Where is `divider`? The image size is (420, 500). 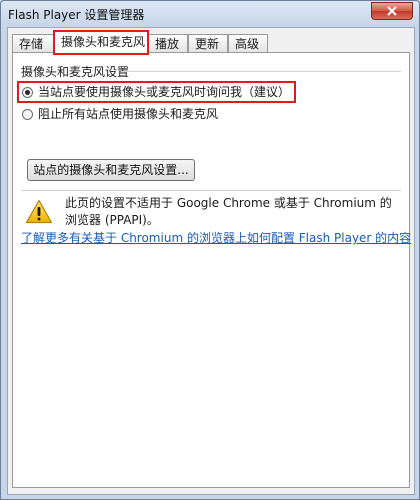 divider is located at coordinates (211, 190).